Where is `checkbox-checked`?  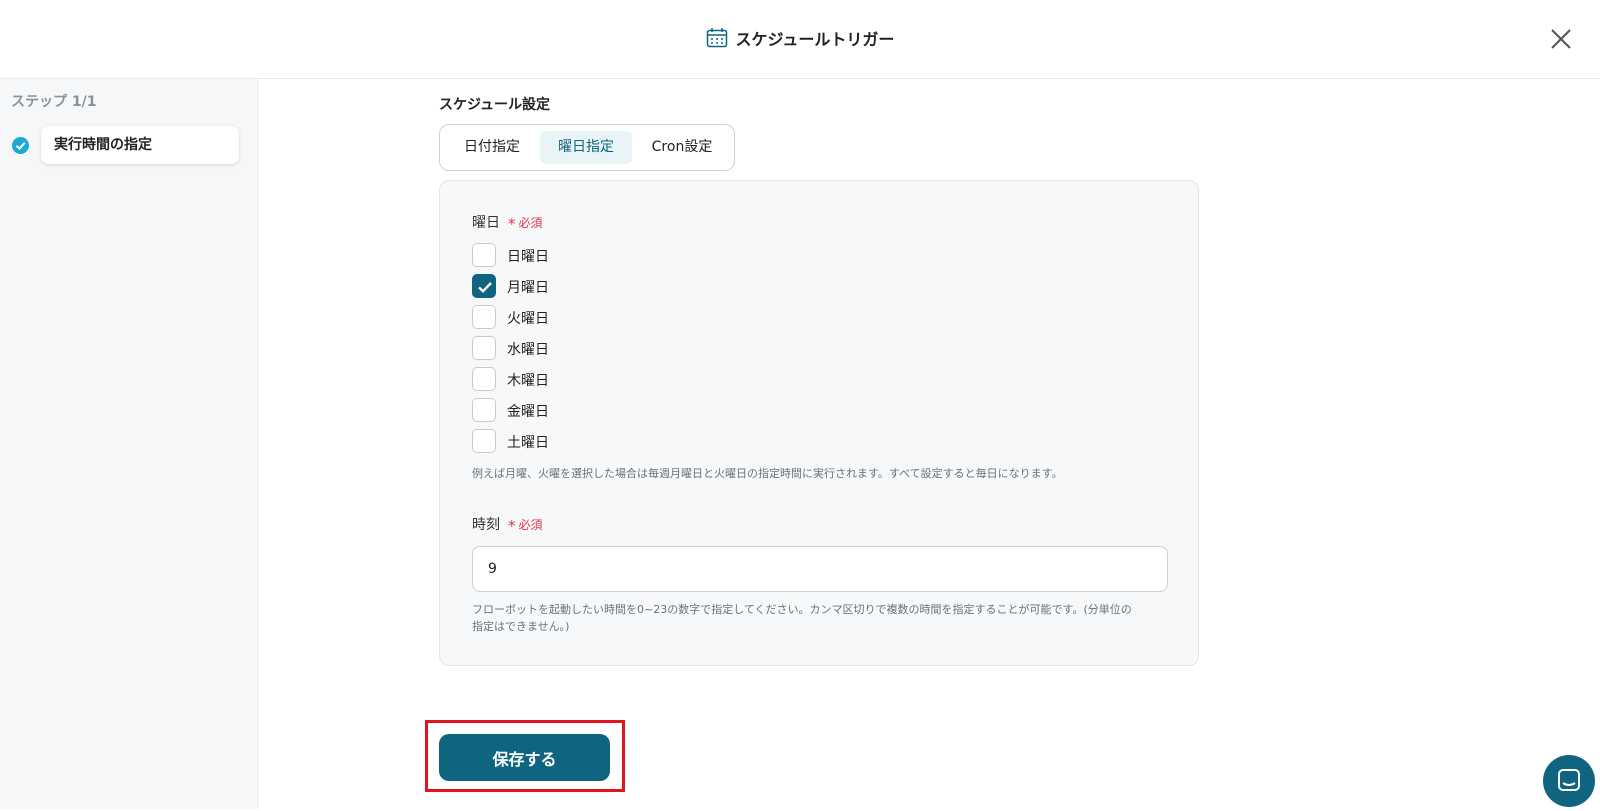
checkbox-checked is located at coordinates (484, 286).